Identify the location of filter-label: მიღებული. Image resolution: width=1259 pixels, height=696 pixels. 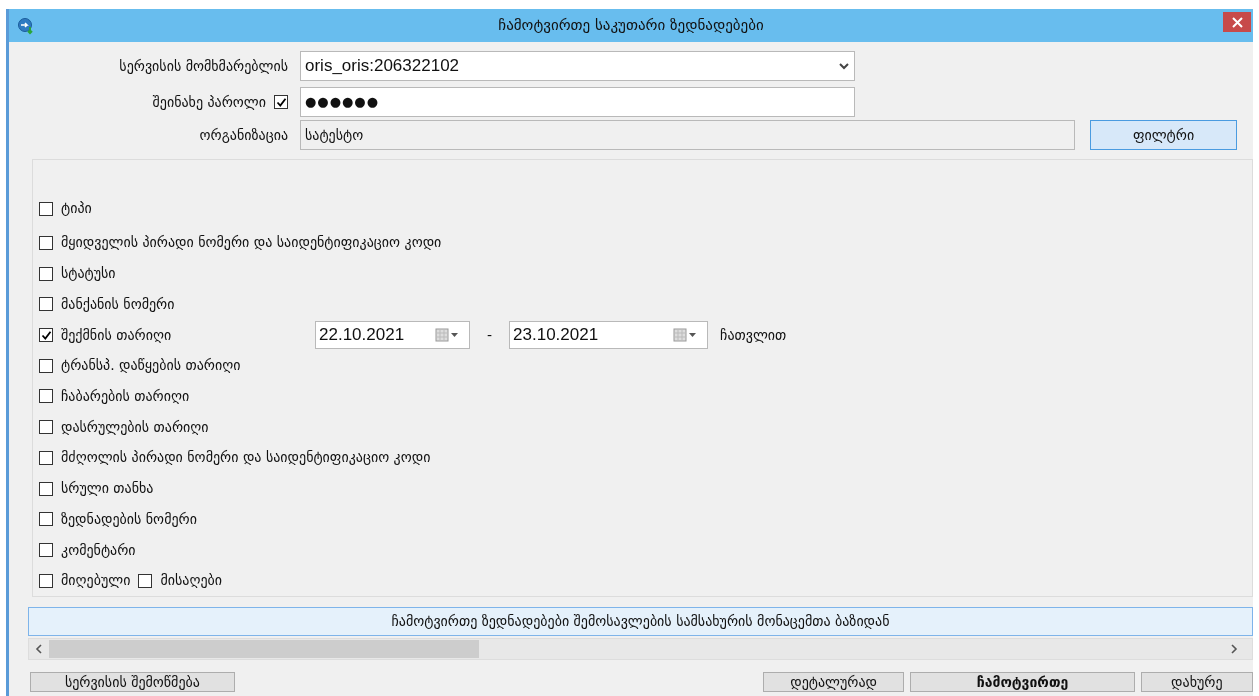
(96, 581).